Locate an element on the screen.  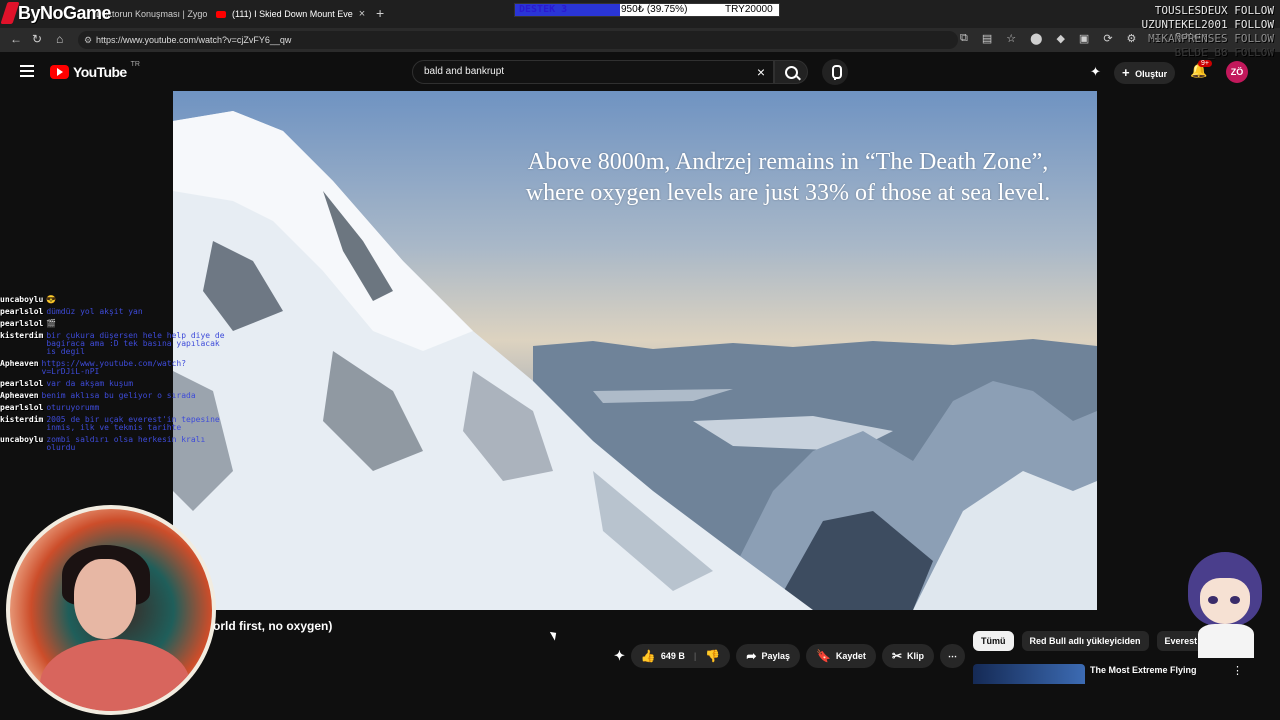
translate-icon: ⧉ is located at coordinates (964, 38).